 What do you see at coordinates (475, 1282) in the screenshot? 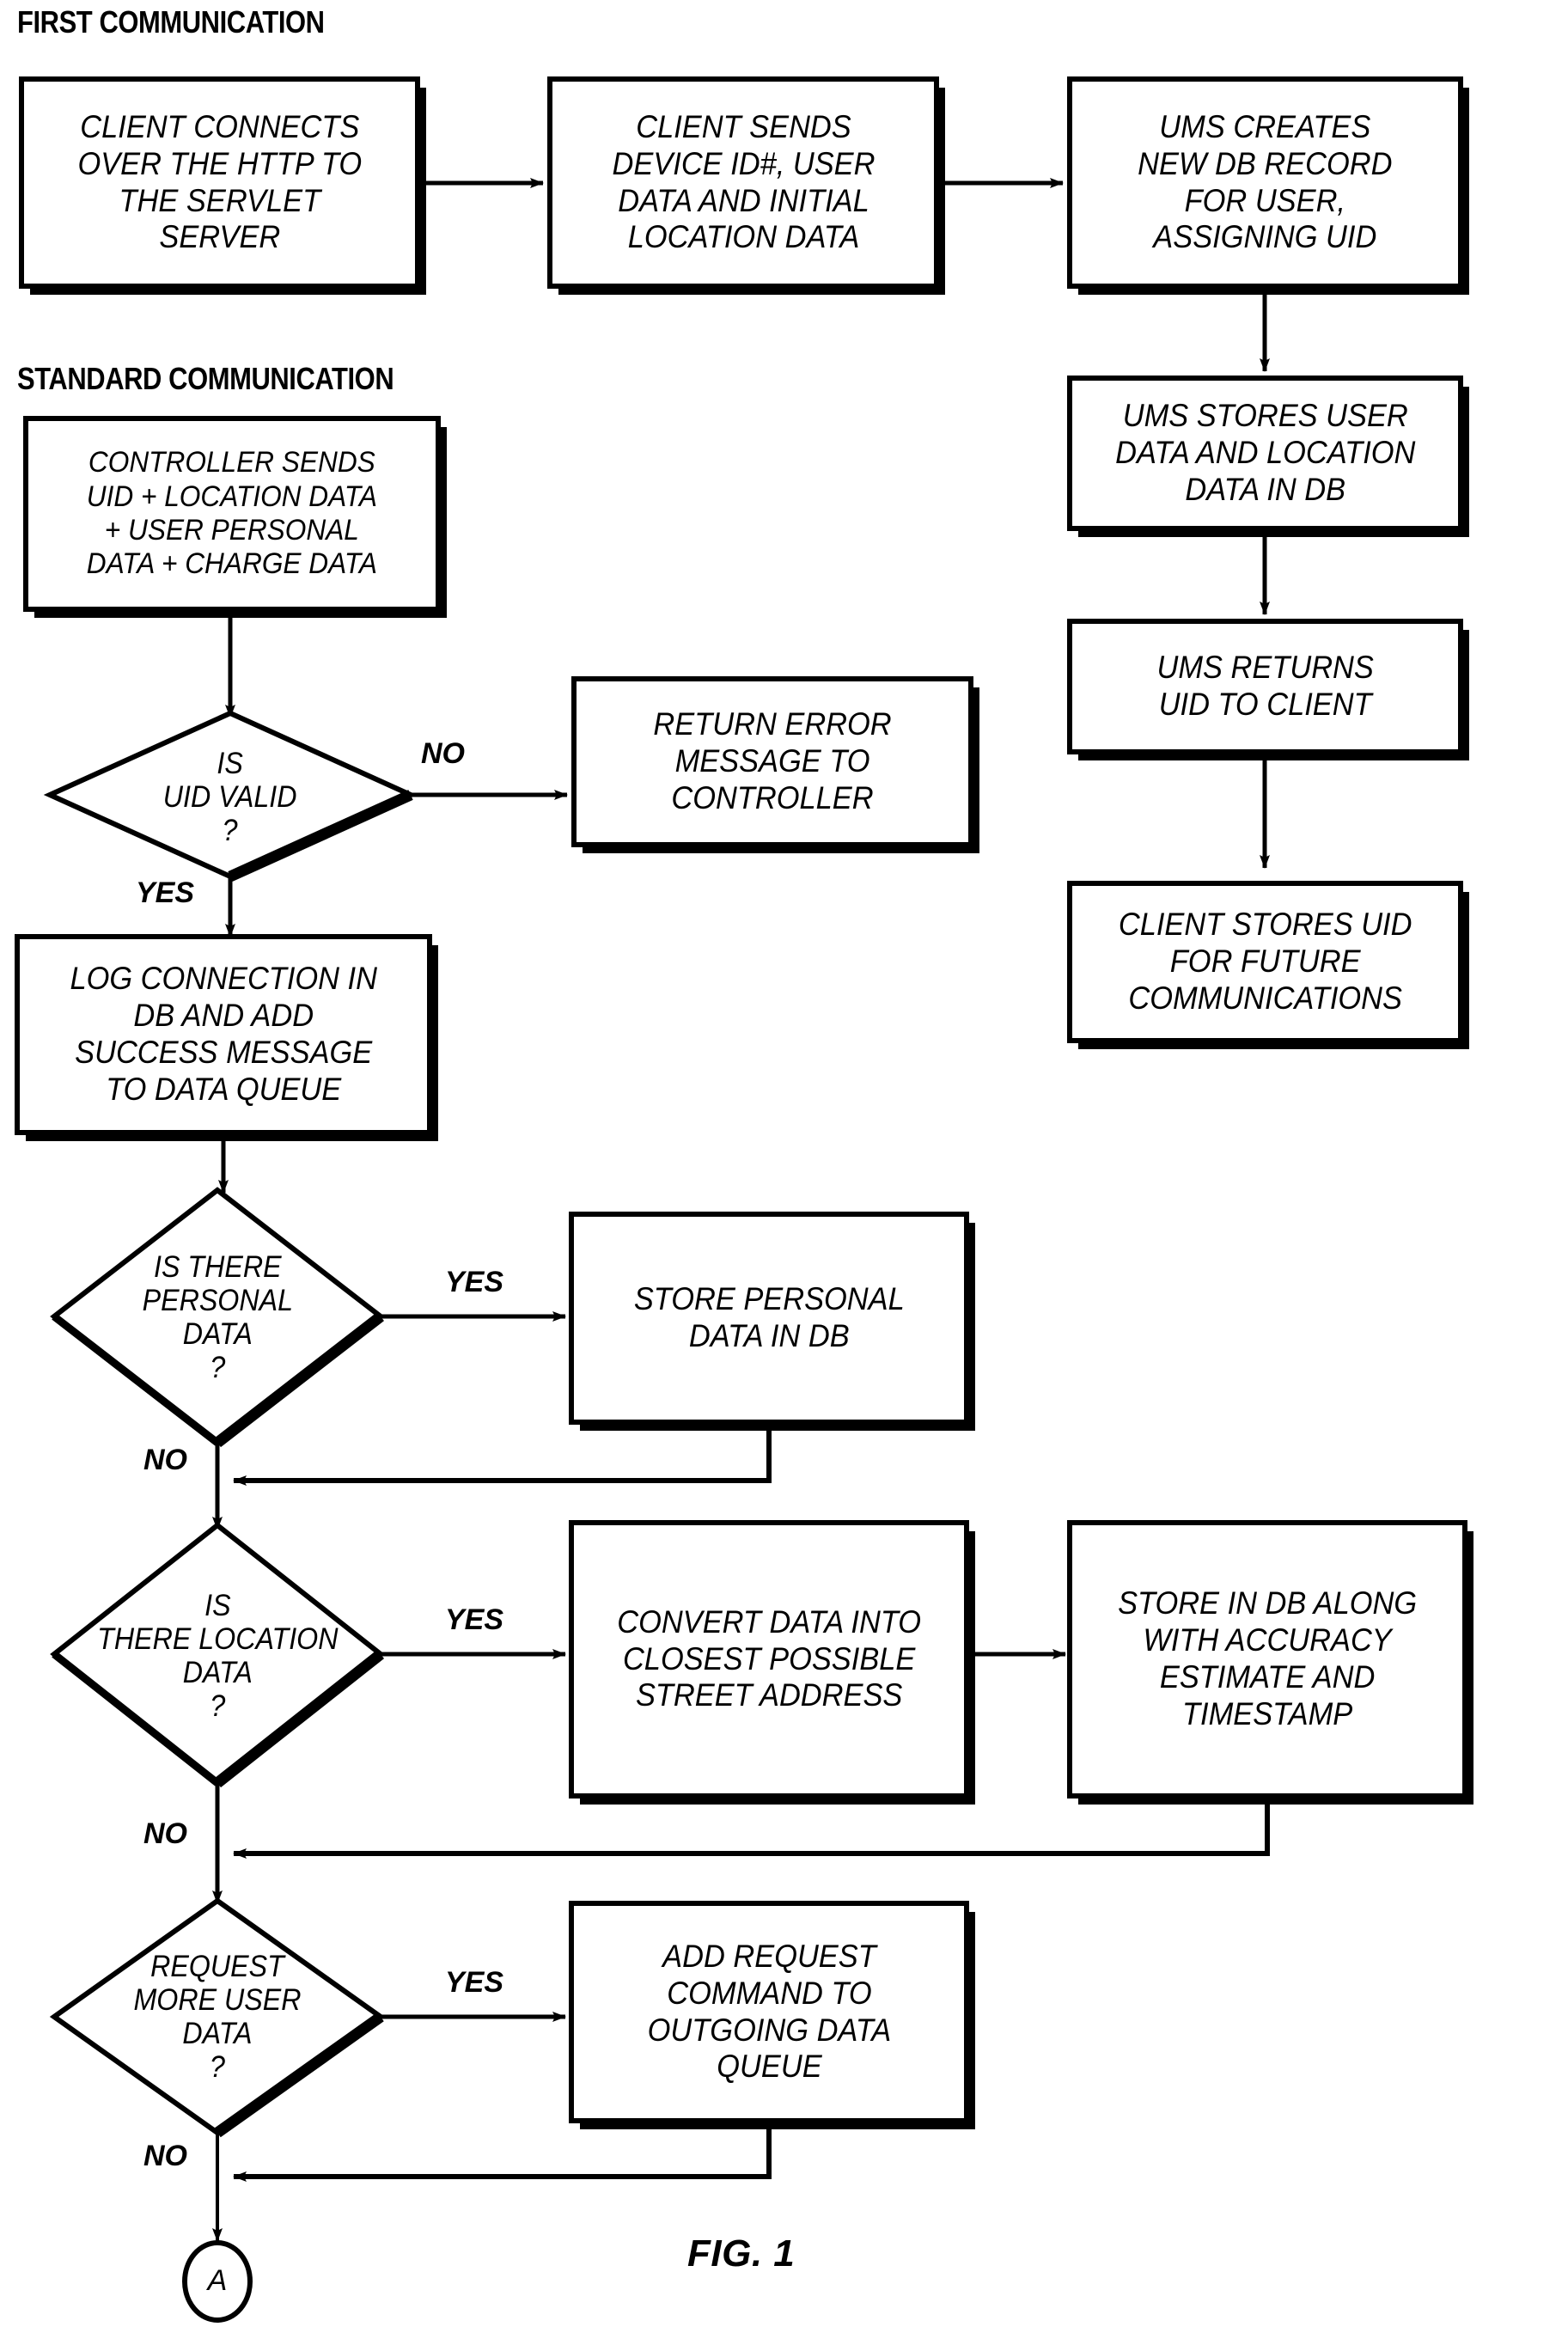
I see `branch-label-yes-personal: YES` at bounding box center [475, 1282].